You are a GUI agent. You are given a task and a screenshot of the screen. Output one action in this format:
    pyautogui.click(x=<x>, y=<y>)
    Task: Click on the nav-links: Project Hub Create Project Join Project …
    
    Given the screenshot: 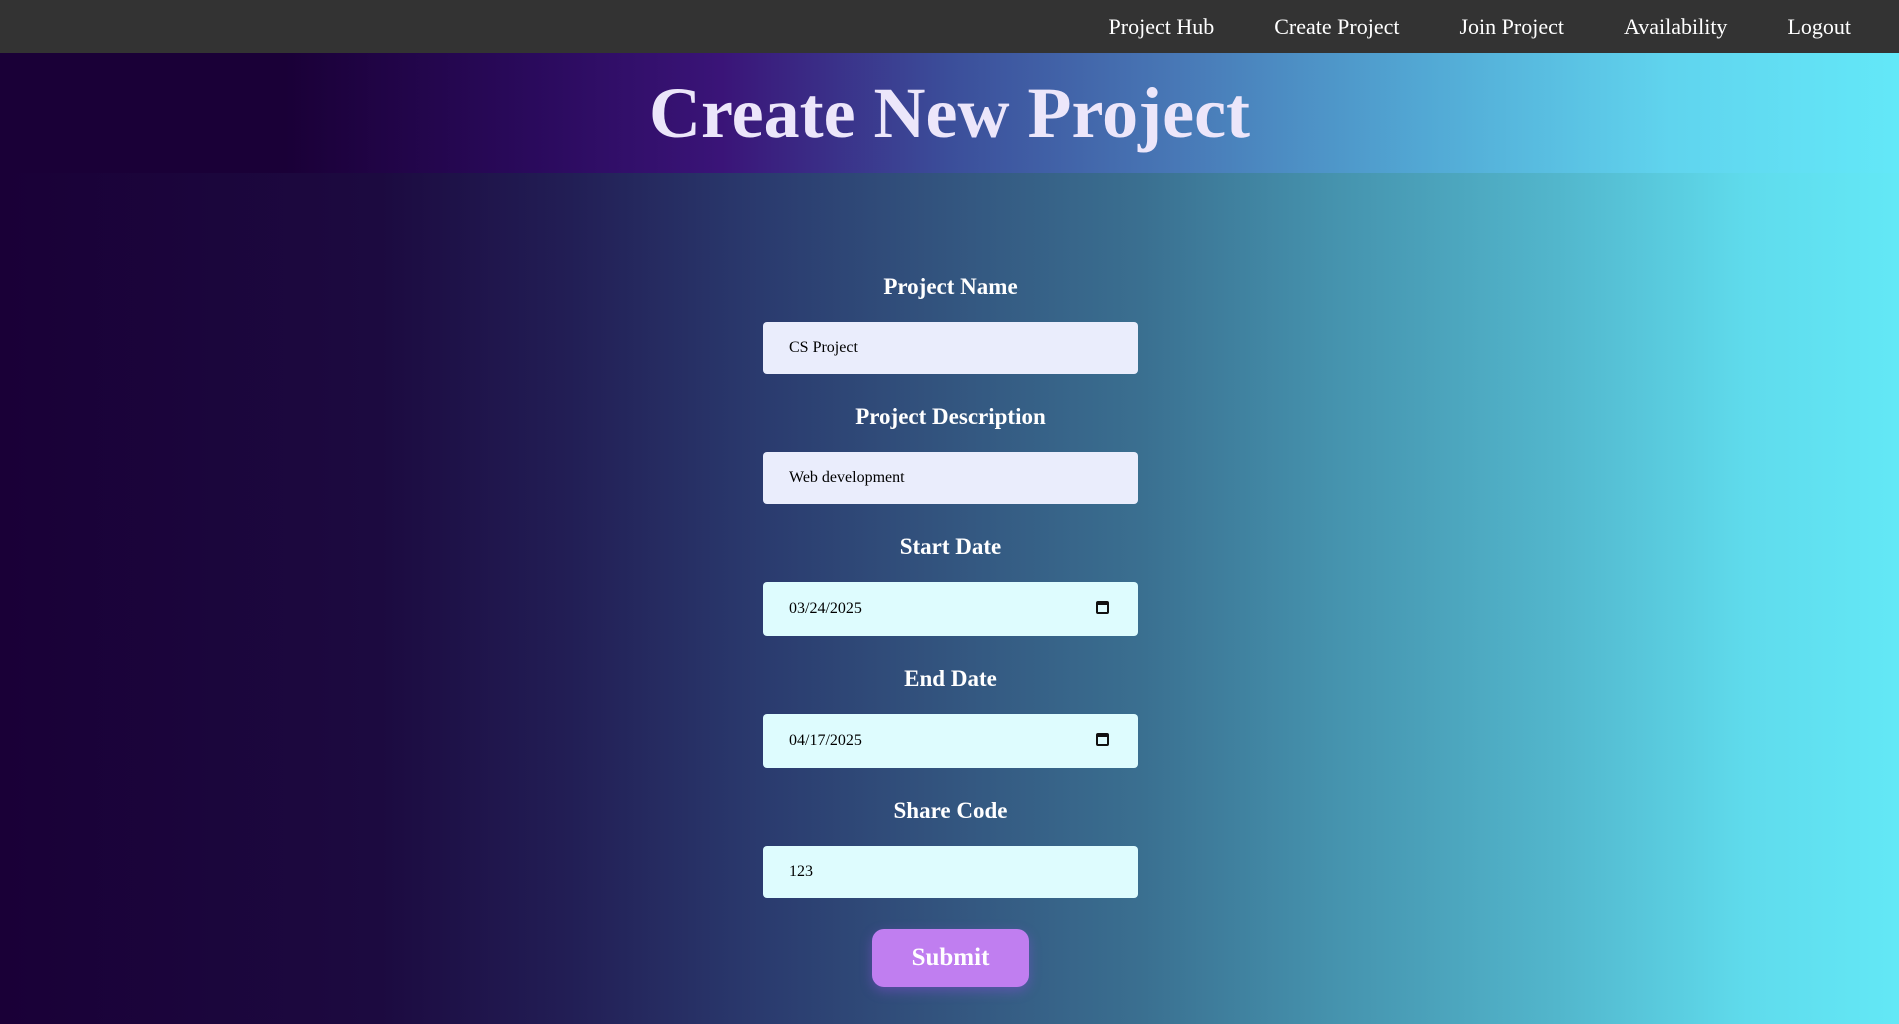 What is the action you would take?
    pyautogui.click(x=1480, y=26)
    